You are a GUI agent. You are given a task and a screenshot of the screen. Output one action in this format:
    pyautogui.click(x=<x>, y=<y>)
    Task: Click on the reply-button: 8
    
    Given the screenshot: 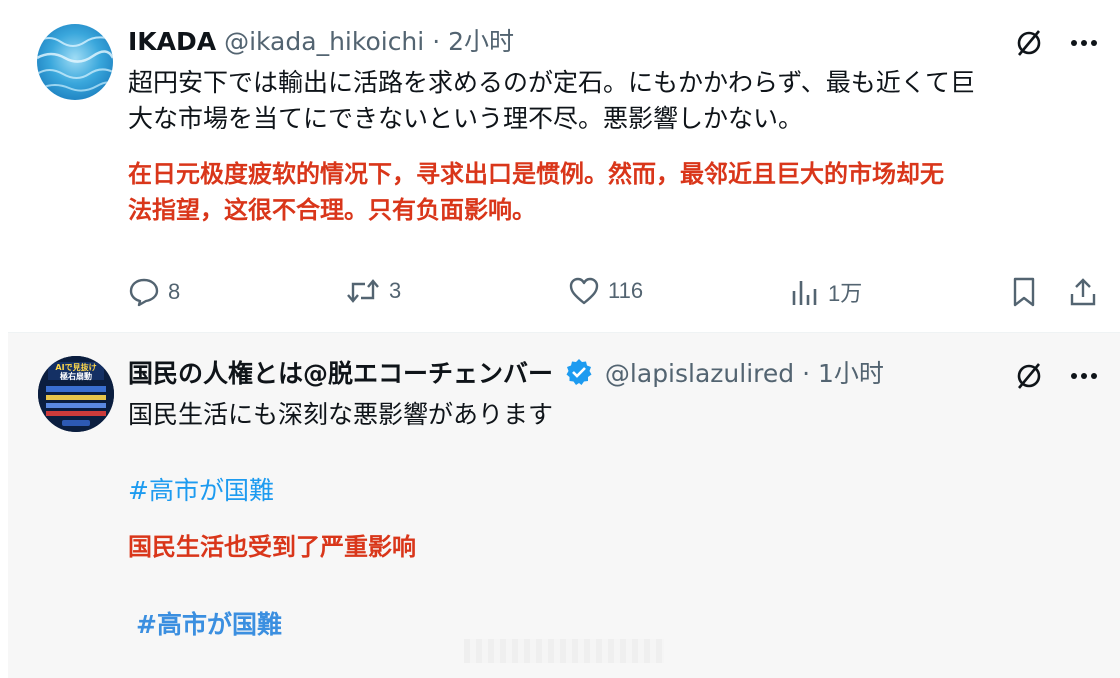 What is the action you would take?
    pyautogui.click(x=154, y=292)
    